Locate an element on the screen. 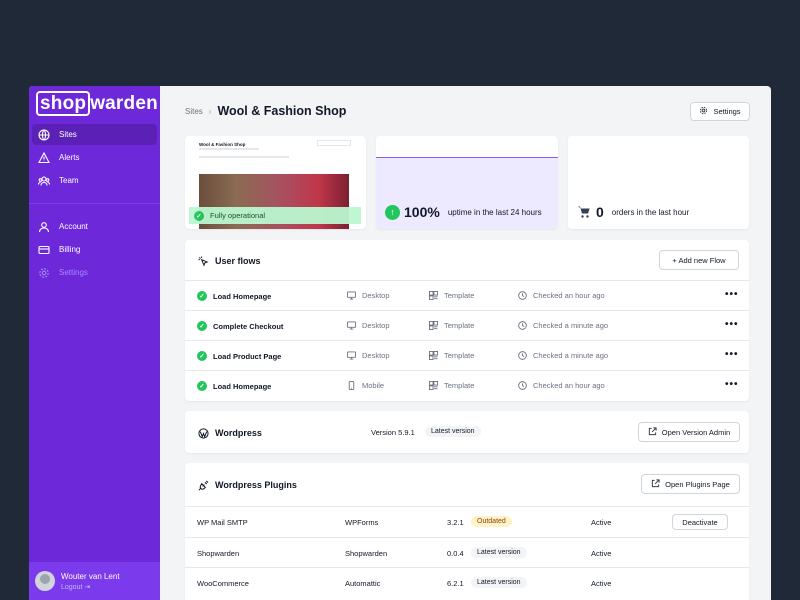 The width and height of the screenshot is (800, 600). plugin-name: Shopwarden is located at coordinates (218, 553).